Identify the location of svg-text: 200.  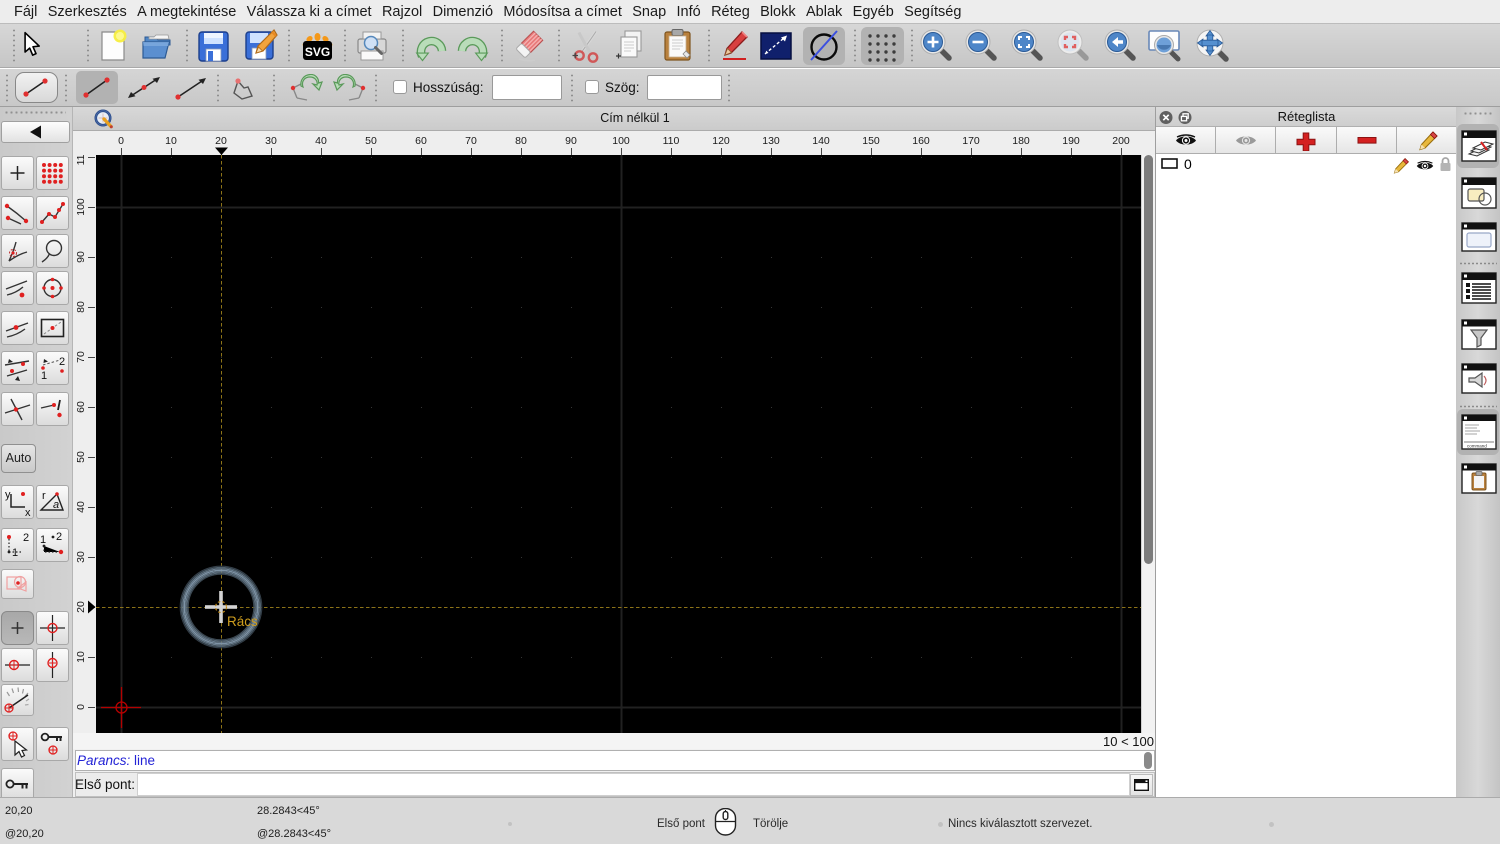
(1121, 141).